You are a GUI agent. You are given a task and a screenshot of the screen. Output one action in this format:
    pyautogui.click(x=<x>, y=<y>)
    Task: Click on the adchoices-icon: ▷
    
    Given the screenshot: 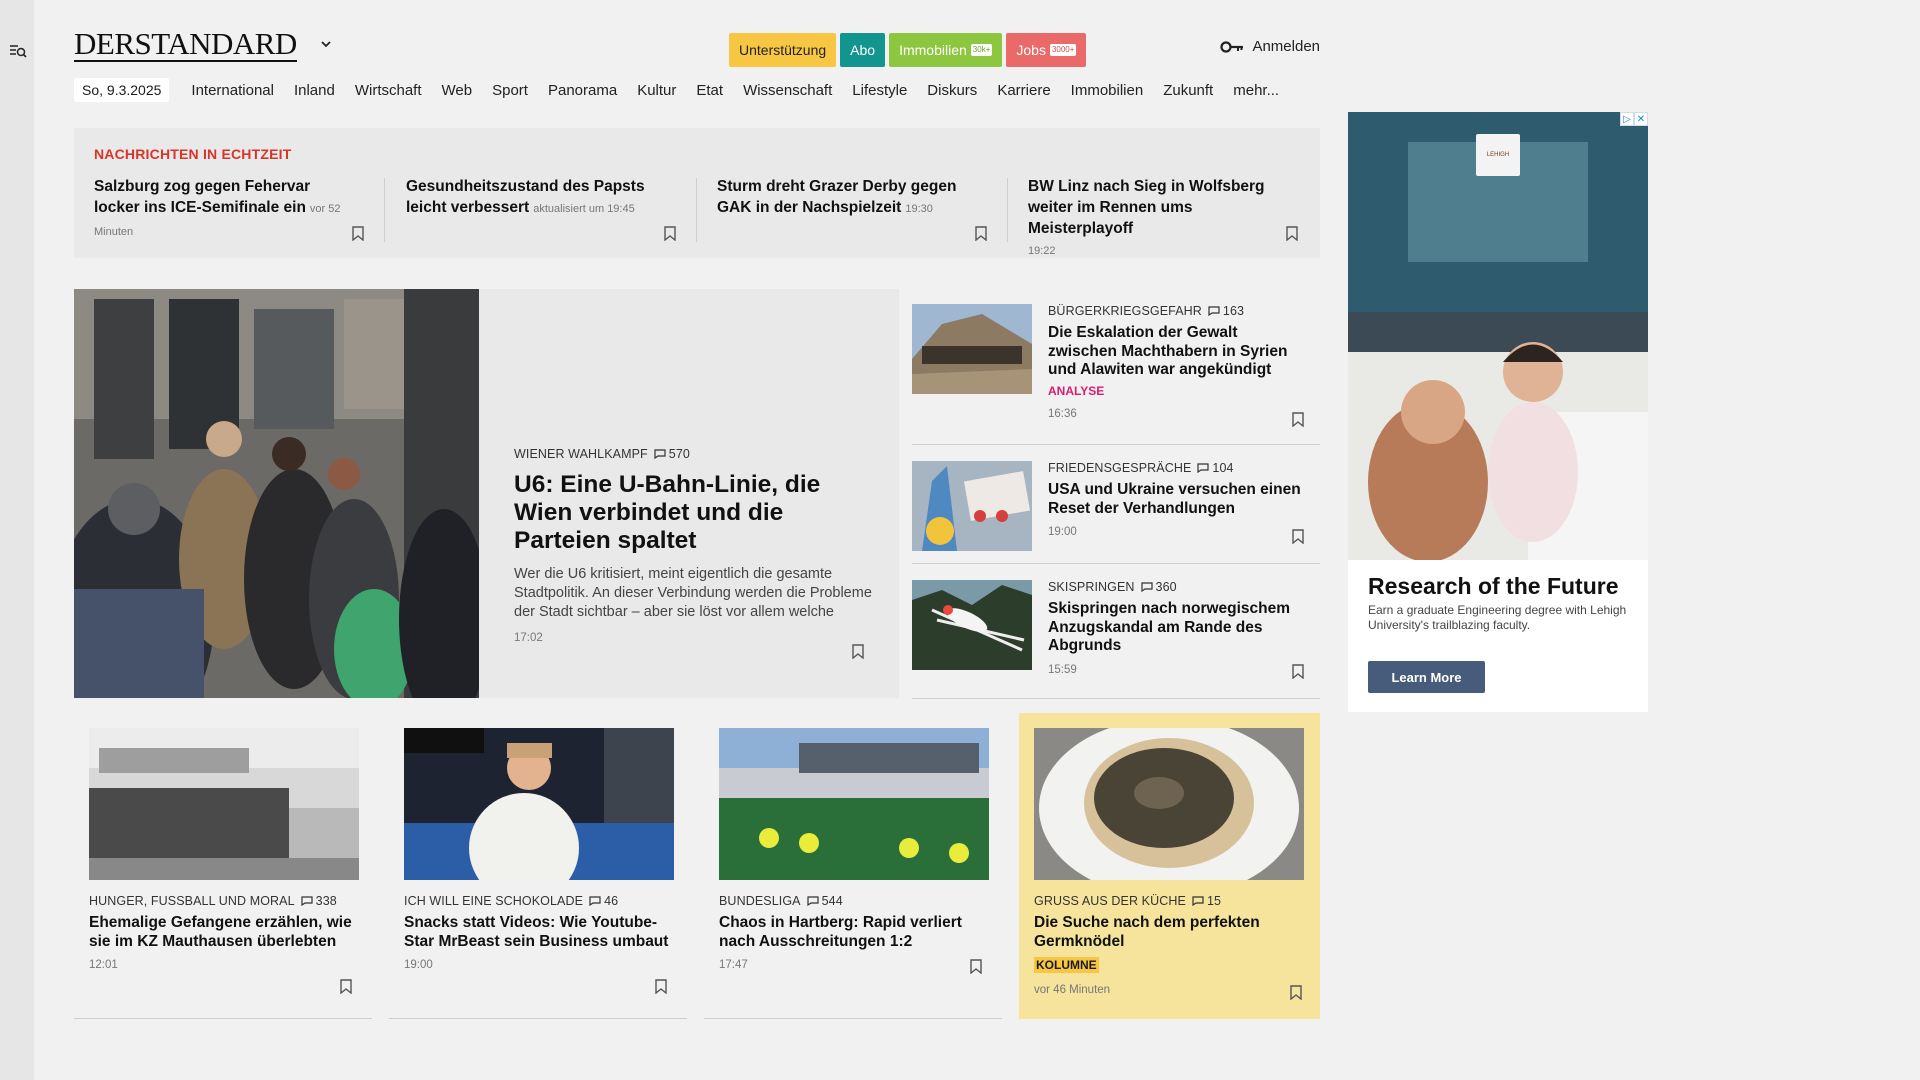 What is the action you would take?
    pyautogui.click(x=1627, y=119)
    